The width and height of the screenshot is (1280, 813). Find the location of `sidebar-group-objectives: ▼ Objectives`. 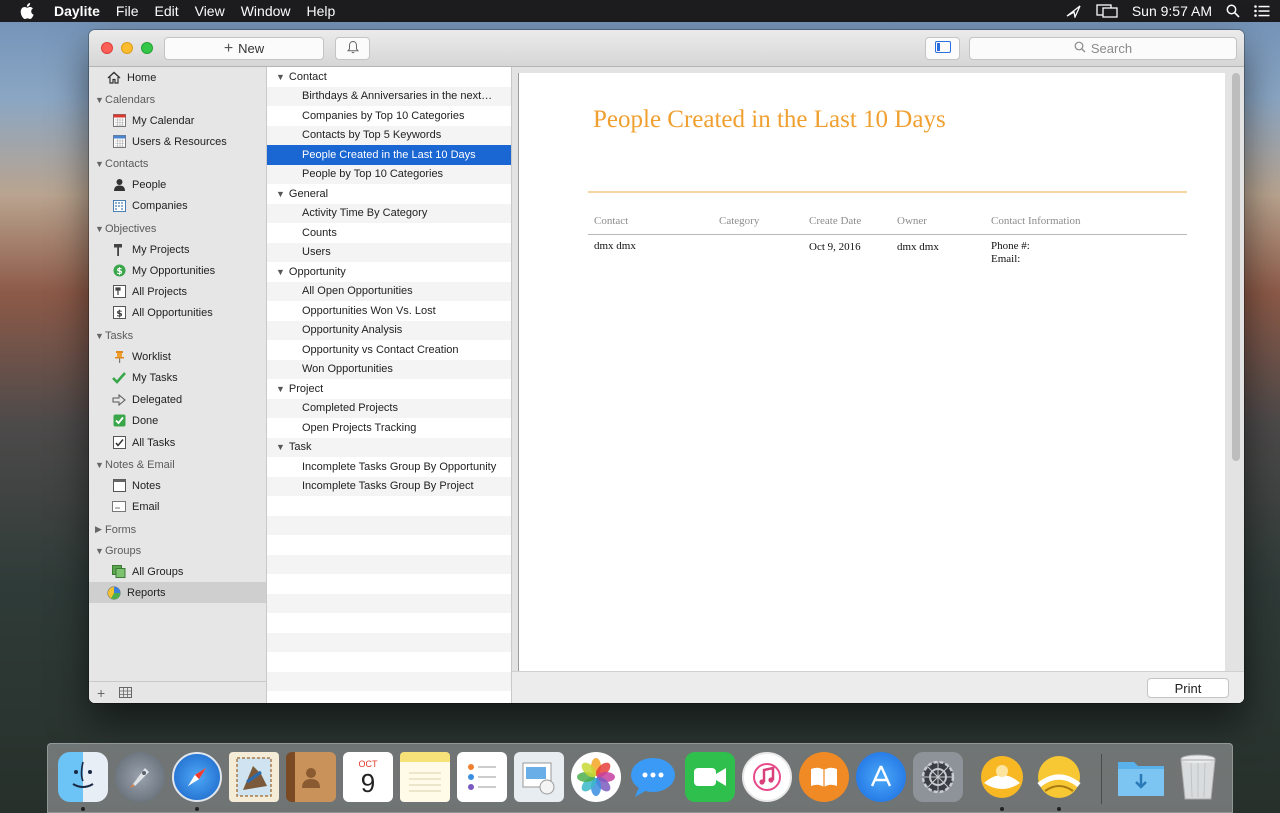

sidebar-group-objectives: ▼ Objectives is located at coordinates (177, 228).